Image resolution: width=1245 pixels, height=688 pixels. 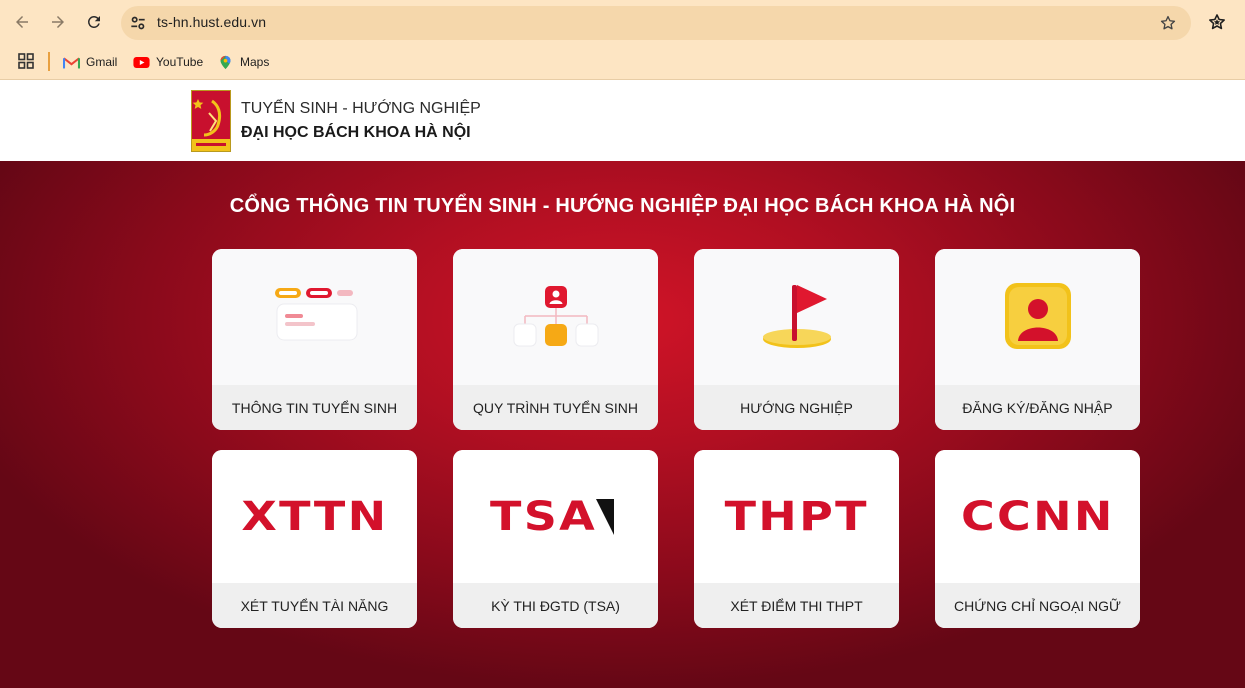 I want to click on maps-icon, so click(x=225, y=62).